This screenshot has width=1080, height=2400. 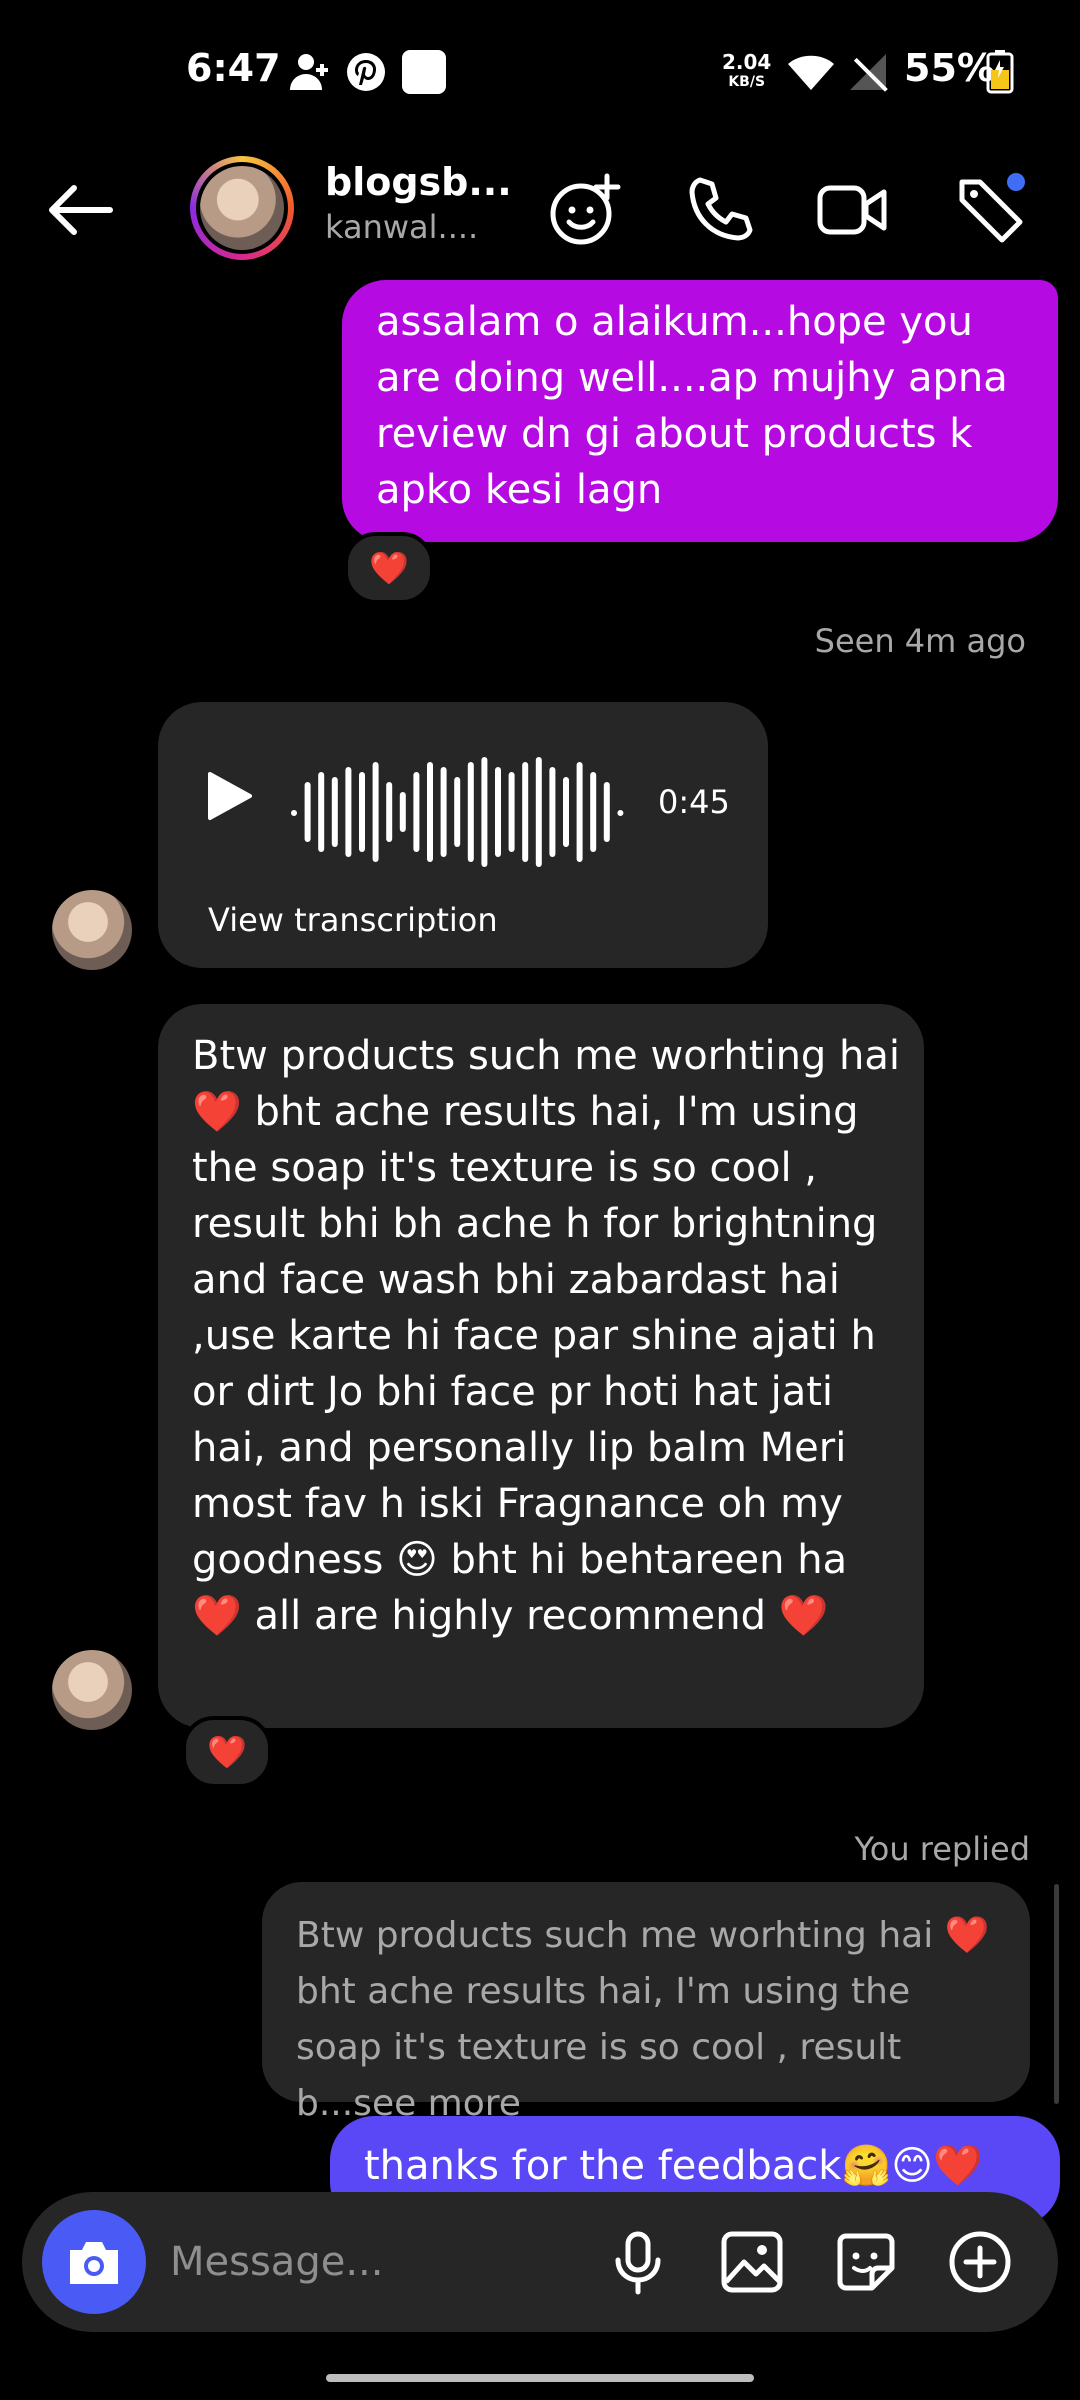 What do you see at coordinates (638, 2262) in the screenshot?
I see `microphone-icon` at bounding box center [638, 2262].